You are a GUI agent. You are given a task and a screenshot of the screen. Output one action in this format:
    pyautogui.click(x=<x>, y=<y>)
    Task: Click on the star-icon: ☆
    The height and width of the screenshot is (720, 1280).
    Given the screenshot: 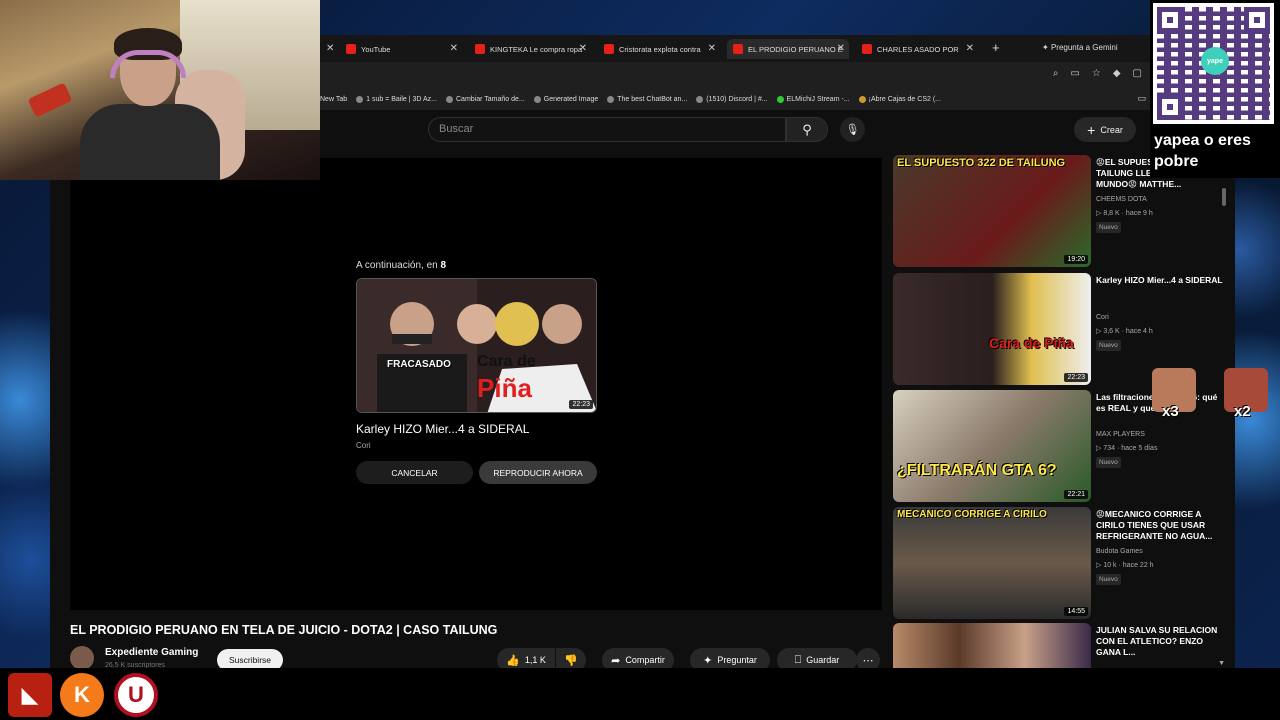 What is the action you would take?
    pyautogui.click(x=1096, y=73)
    